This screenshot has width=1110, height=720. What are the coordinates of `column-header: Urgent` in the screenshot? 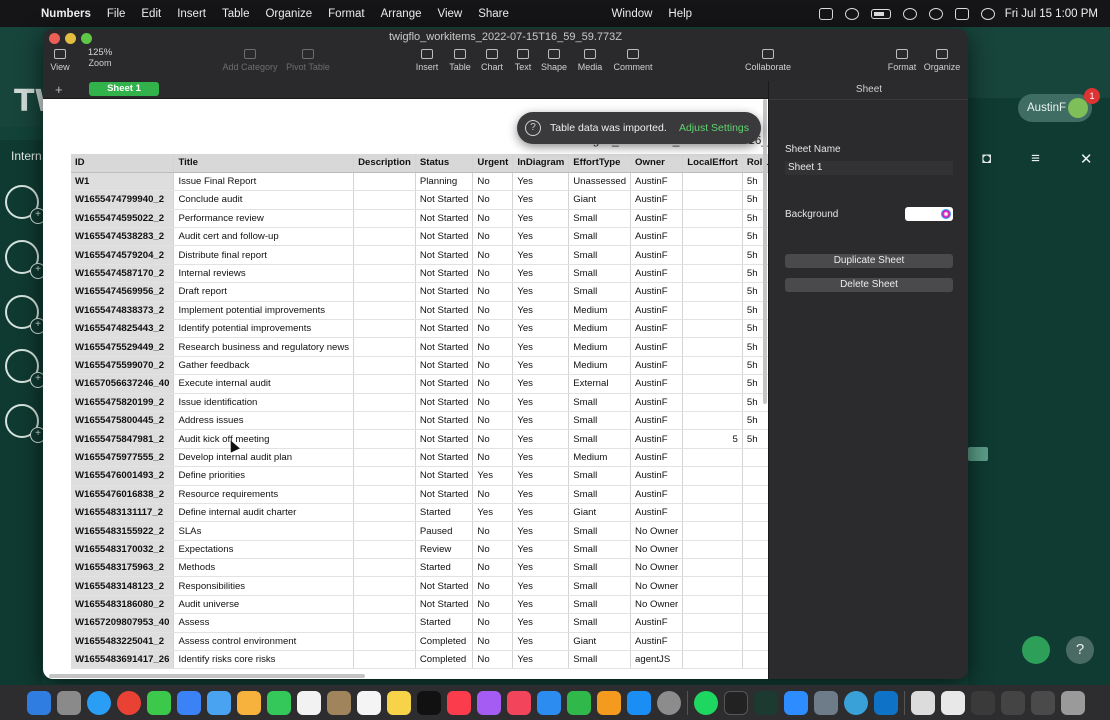 It's located at (493, 163).